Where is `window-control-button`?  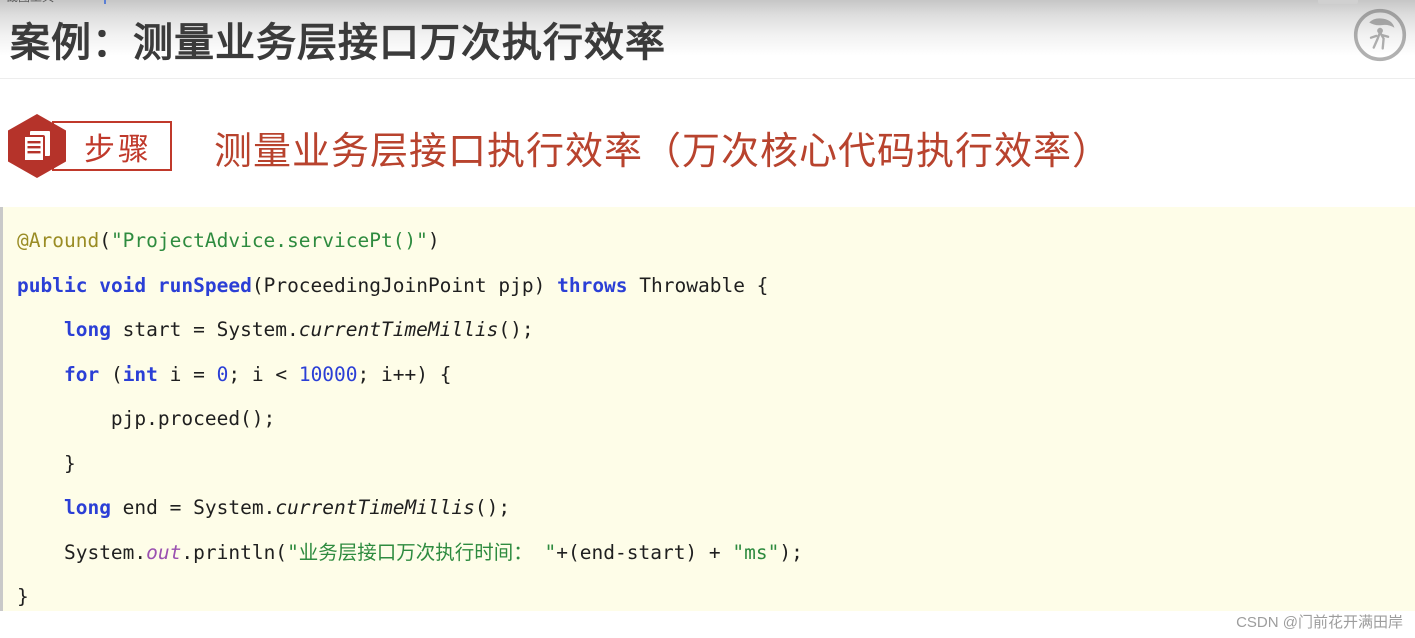
window-control-button is located at coordinates (1338, 2).